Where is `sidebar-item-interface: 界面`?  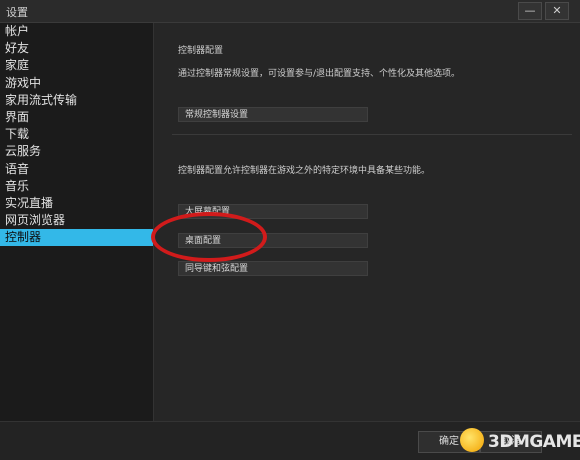
sidebar-item-interface: 界面 is located at coordinates (76, 117).